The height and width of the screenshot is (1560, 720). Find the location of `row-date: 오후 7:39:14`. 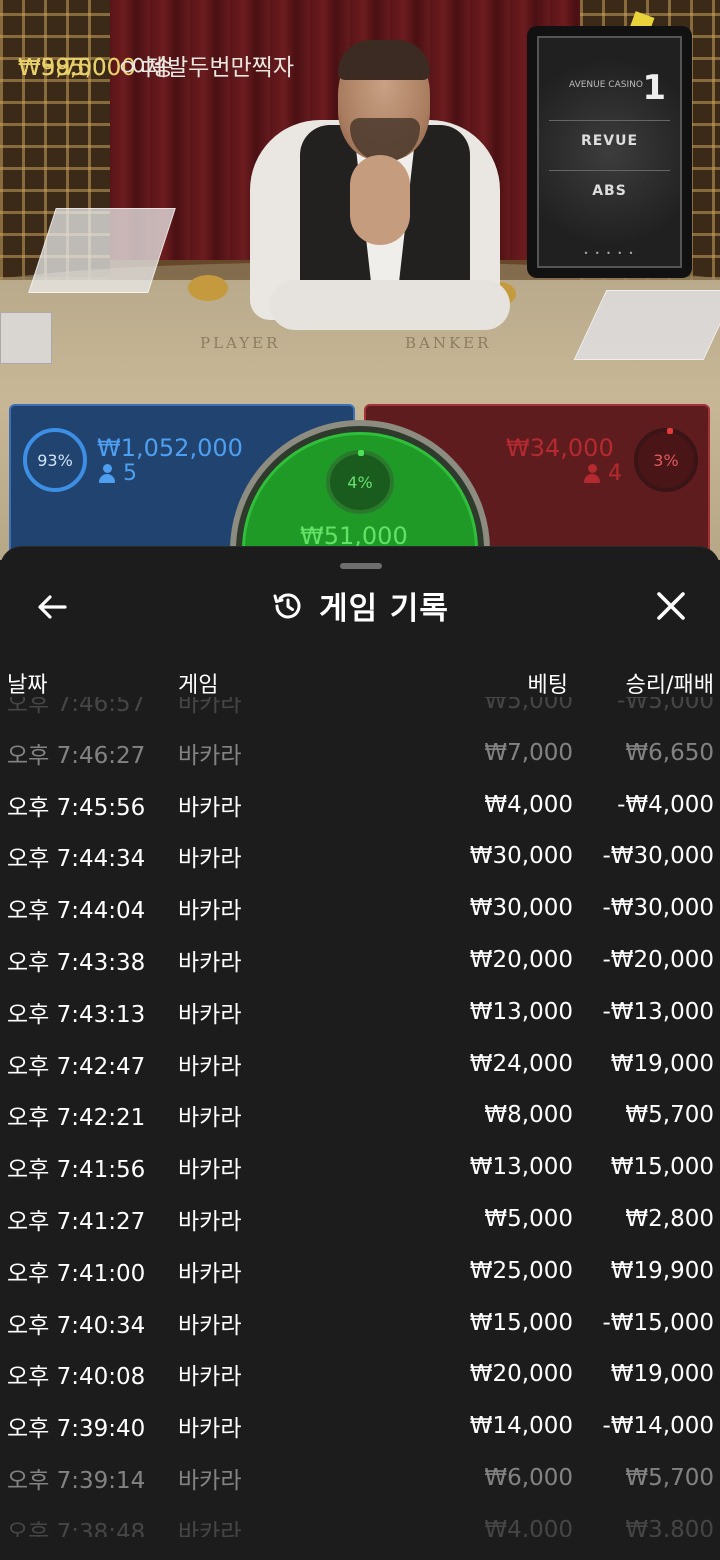

row-date: 오후 7:39:14 is located at coordinates (76, 1481).